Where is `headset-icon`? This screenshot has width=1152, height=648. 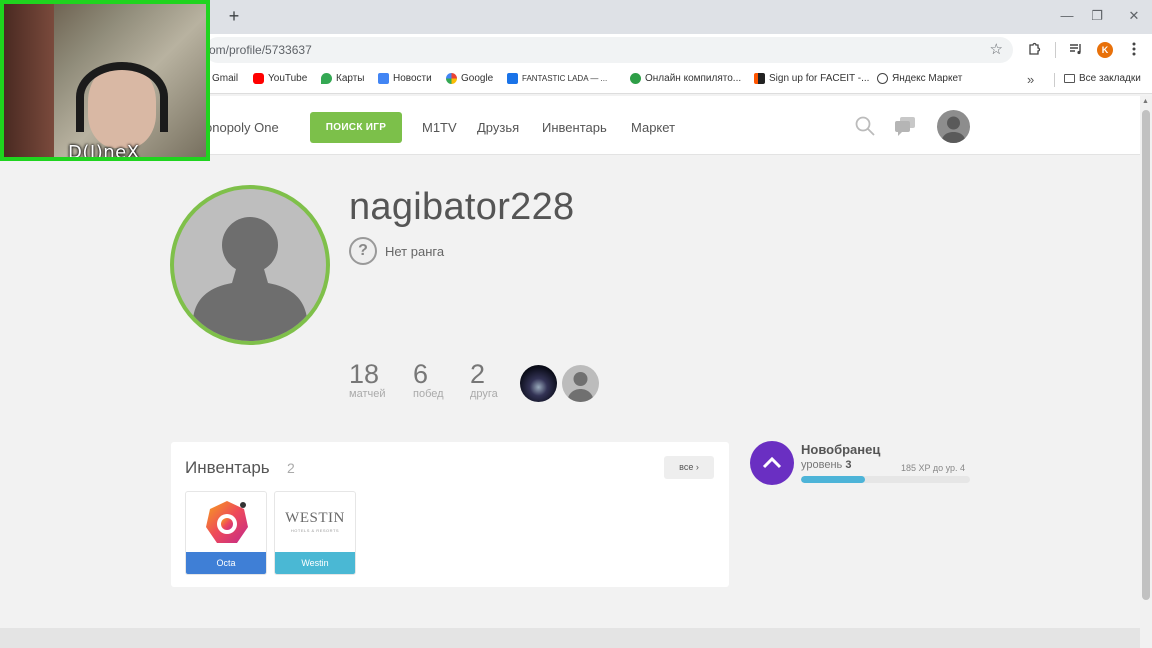 headset-icon is located at coordinates (122, 97).